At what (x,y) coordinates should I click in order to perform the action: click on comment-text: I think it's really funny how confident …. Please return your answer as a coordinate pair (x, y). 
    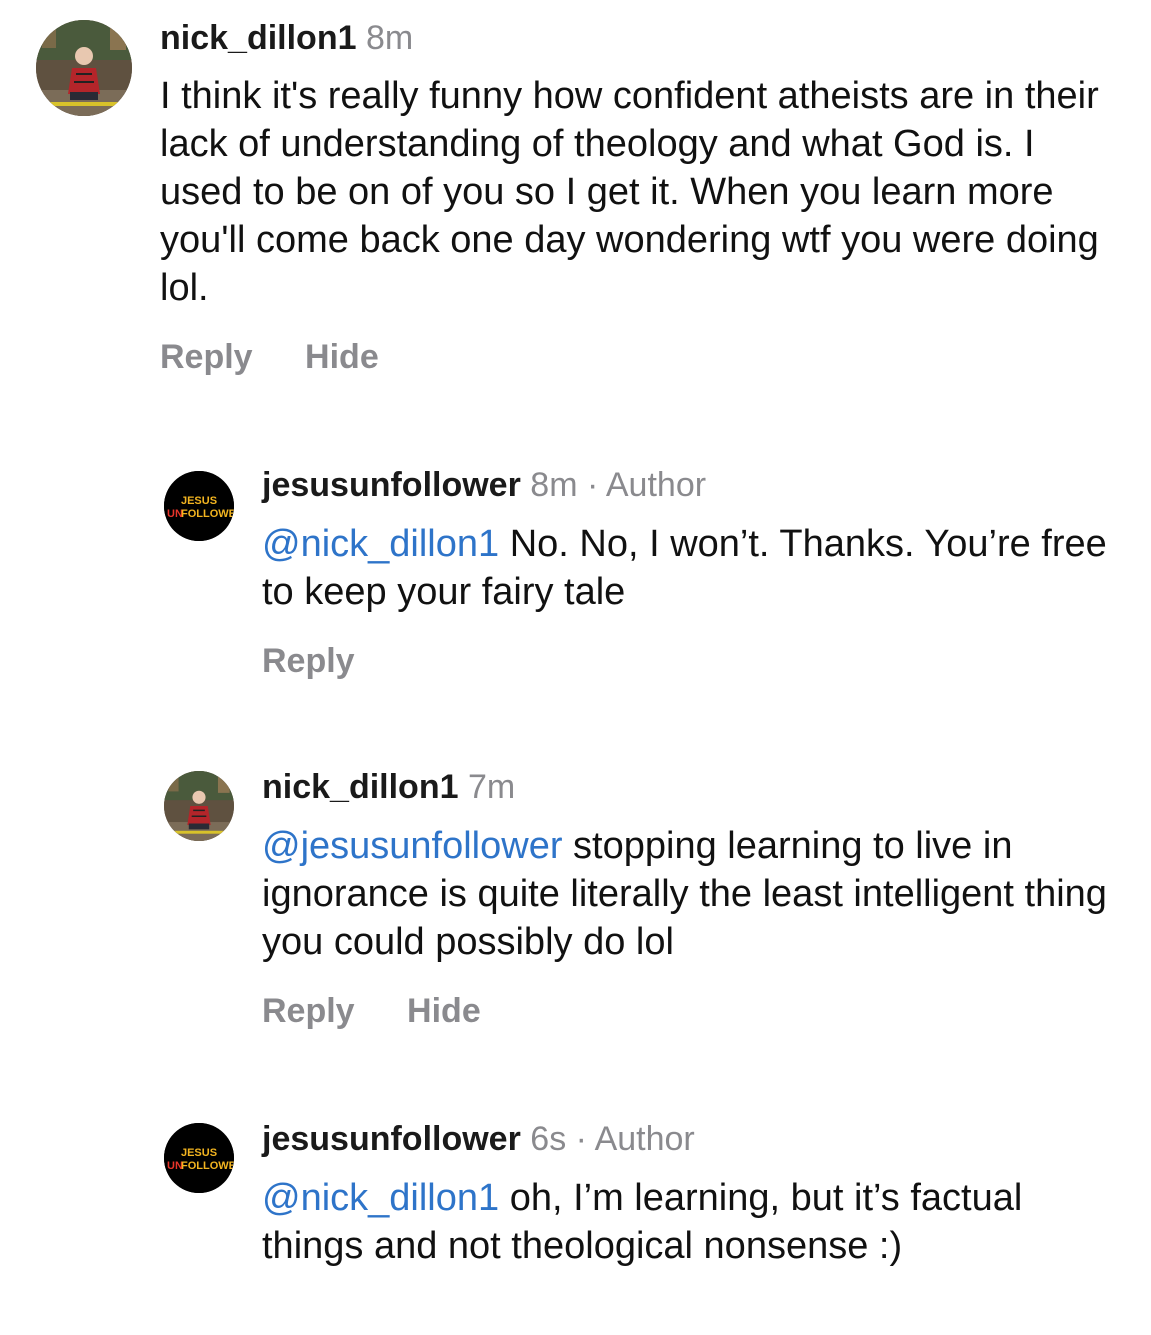
    Looking at the image, I should click on (640, 192).